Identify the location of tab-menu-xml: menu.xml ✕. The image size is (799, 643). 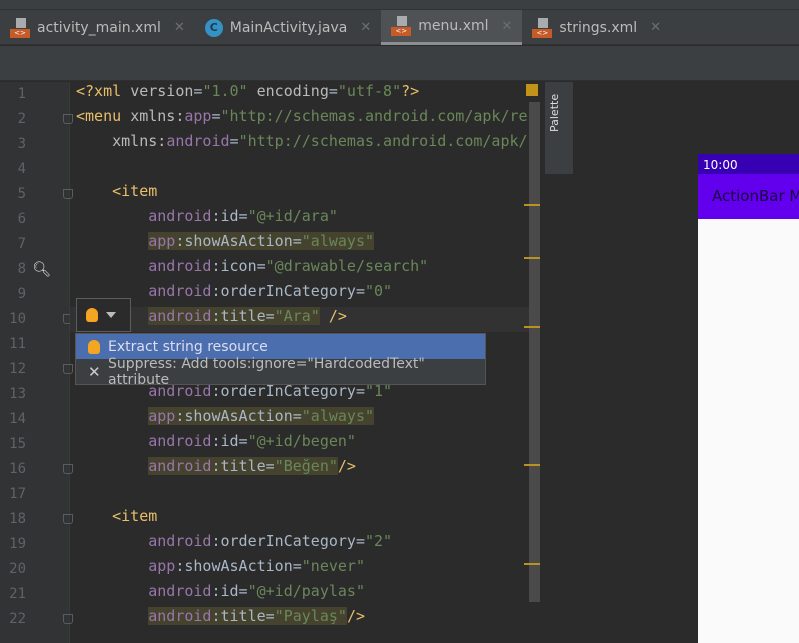
(452, 27).